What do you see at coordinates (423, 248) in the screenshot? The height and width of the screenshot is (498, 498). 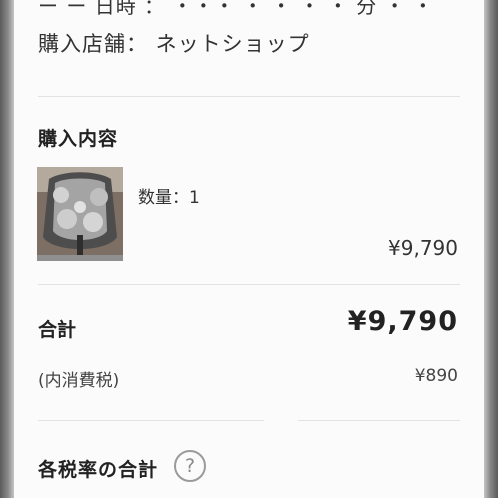 I see `item-price: ¥9,790` at bounding box center [423, 248].